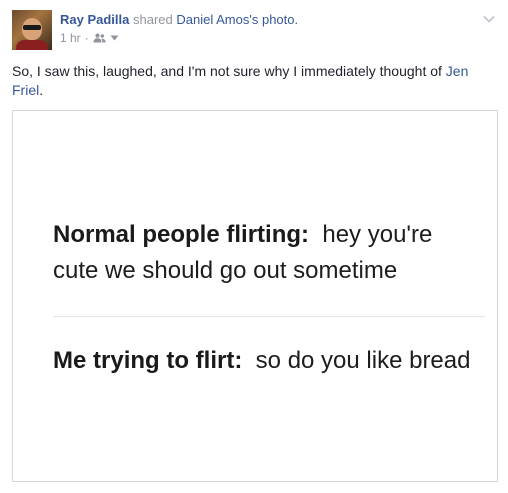 The image size is (508, 493). I want to click on timestamp-link: 1 hr, so click(70, 38).